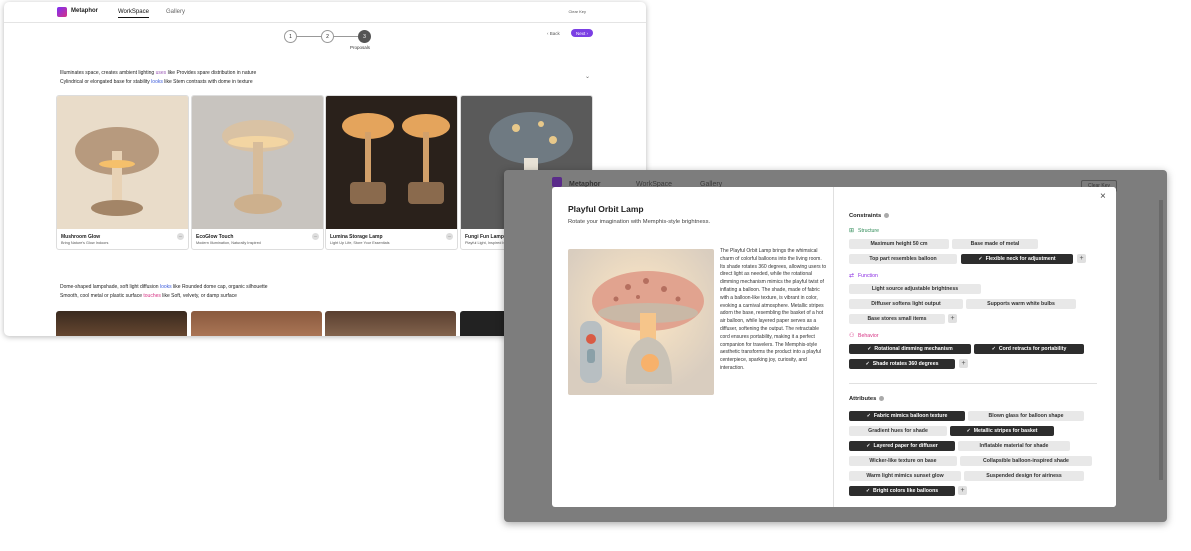 Image resolution: width=1191 pixels, height=551 pixels. What do you see at coordinates (152, 296) in the screenshot?
I see `keyword-touches: touches` at bounding box center [152, 296].